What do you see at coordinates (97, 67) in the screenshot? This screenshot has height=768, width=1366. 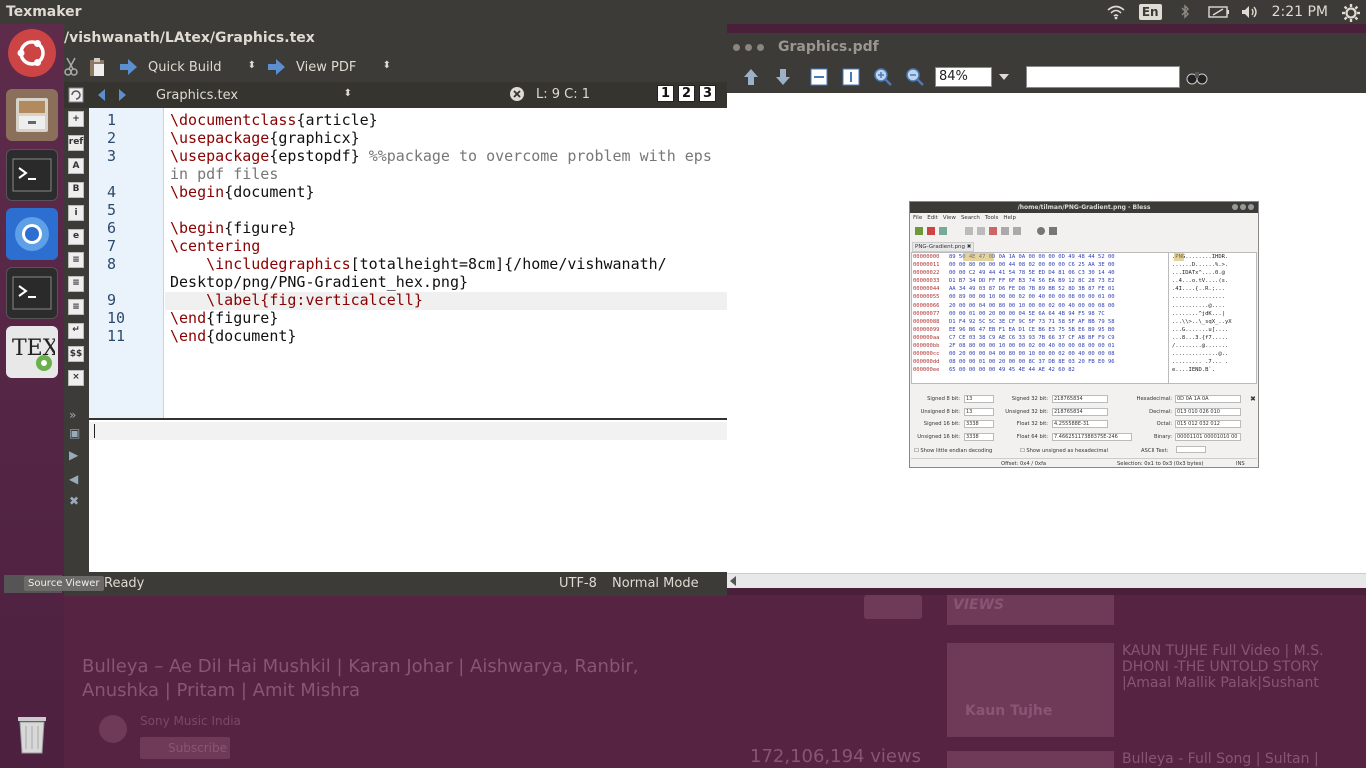 I see `paste-icon` at bounding box center [97, 67].